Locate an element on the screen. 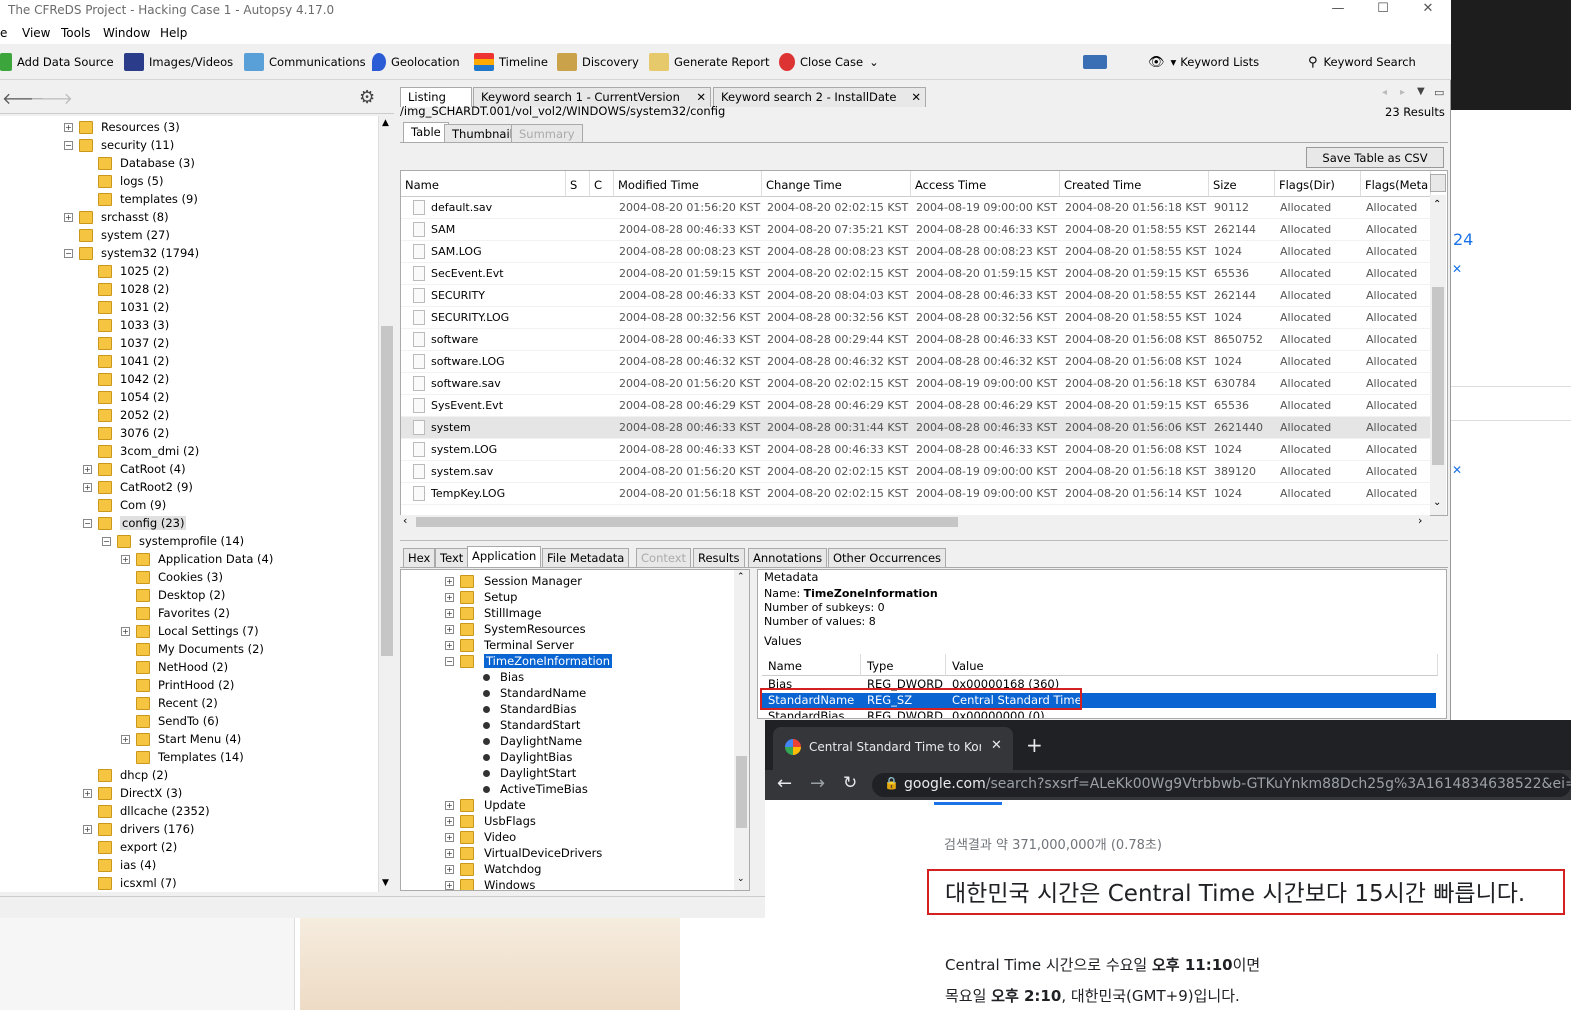  registry-node: + Update is located at coordinates (485, 805).